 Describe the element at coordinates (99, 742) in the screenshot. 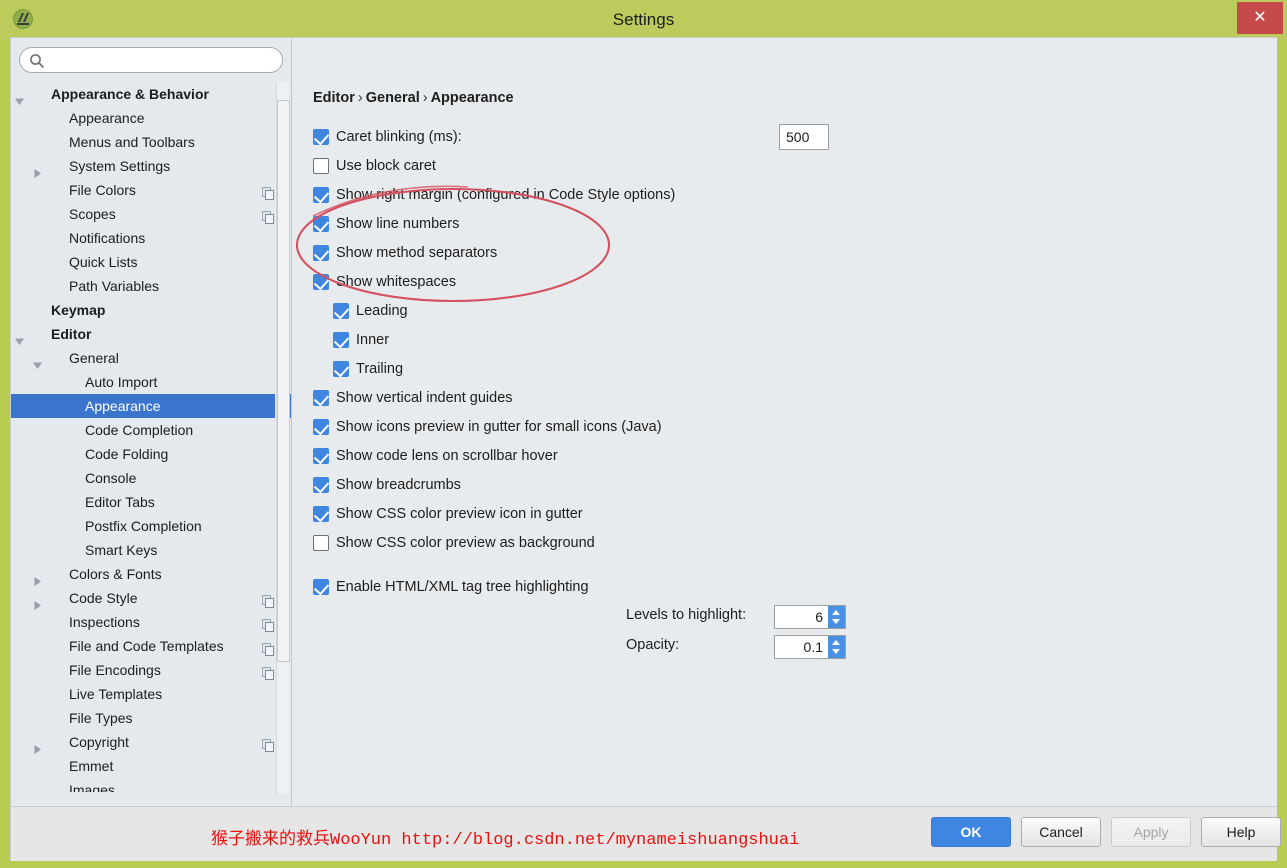

I see `sidebar-item-label: Copyright` at that location.